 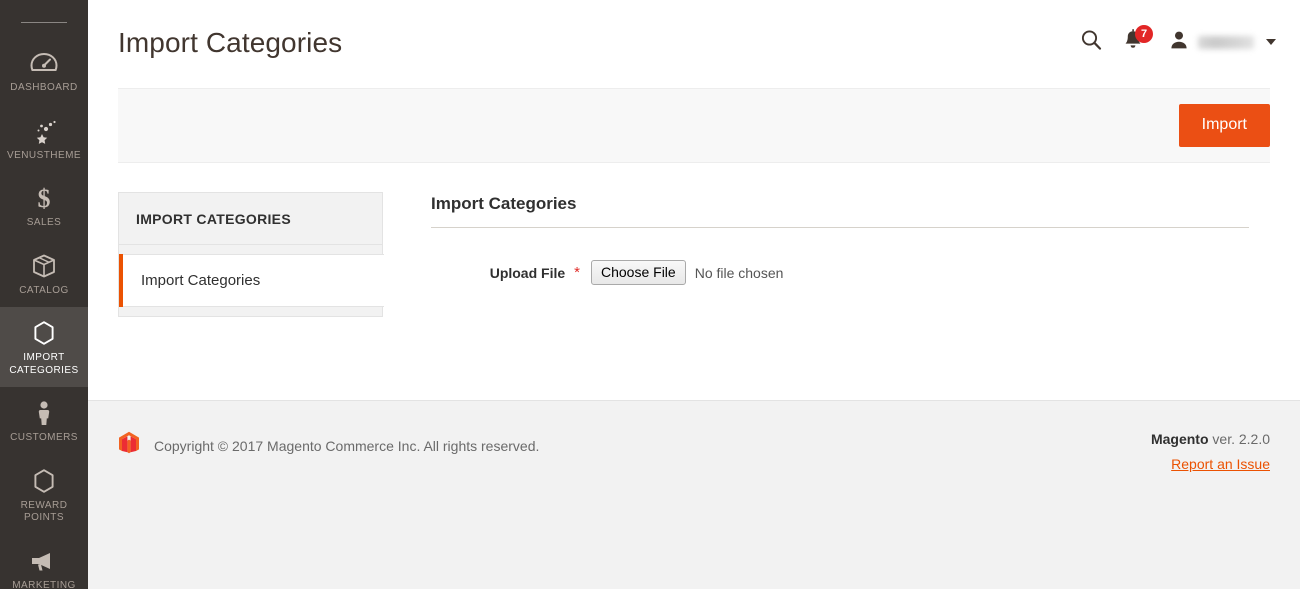 I want to click on sidebar-item-catalog: Catalog, so click(x=44, y=274).